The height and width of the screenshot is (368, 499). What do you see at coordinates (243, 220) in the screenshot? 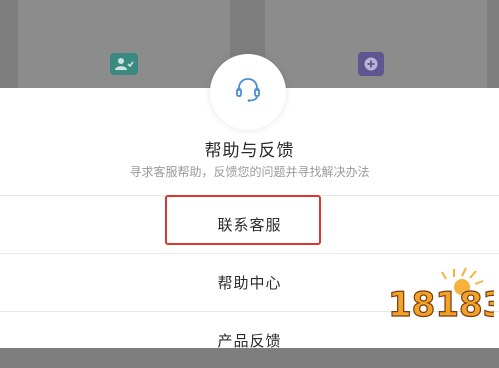
I see `highlight-box` at bounding box center [243, 220].